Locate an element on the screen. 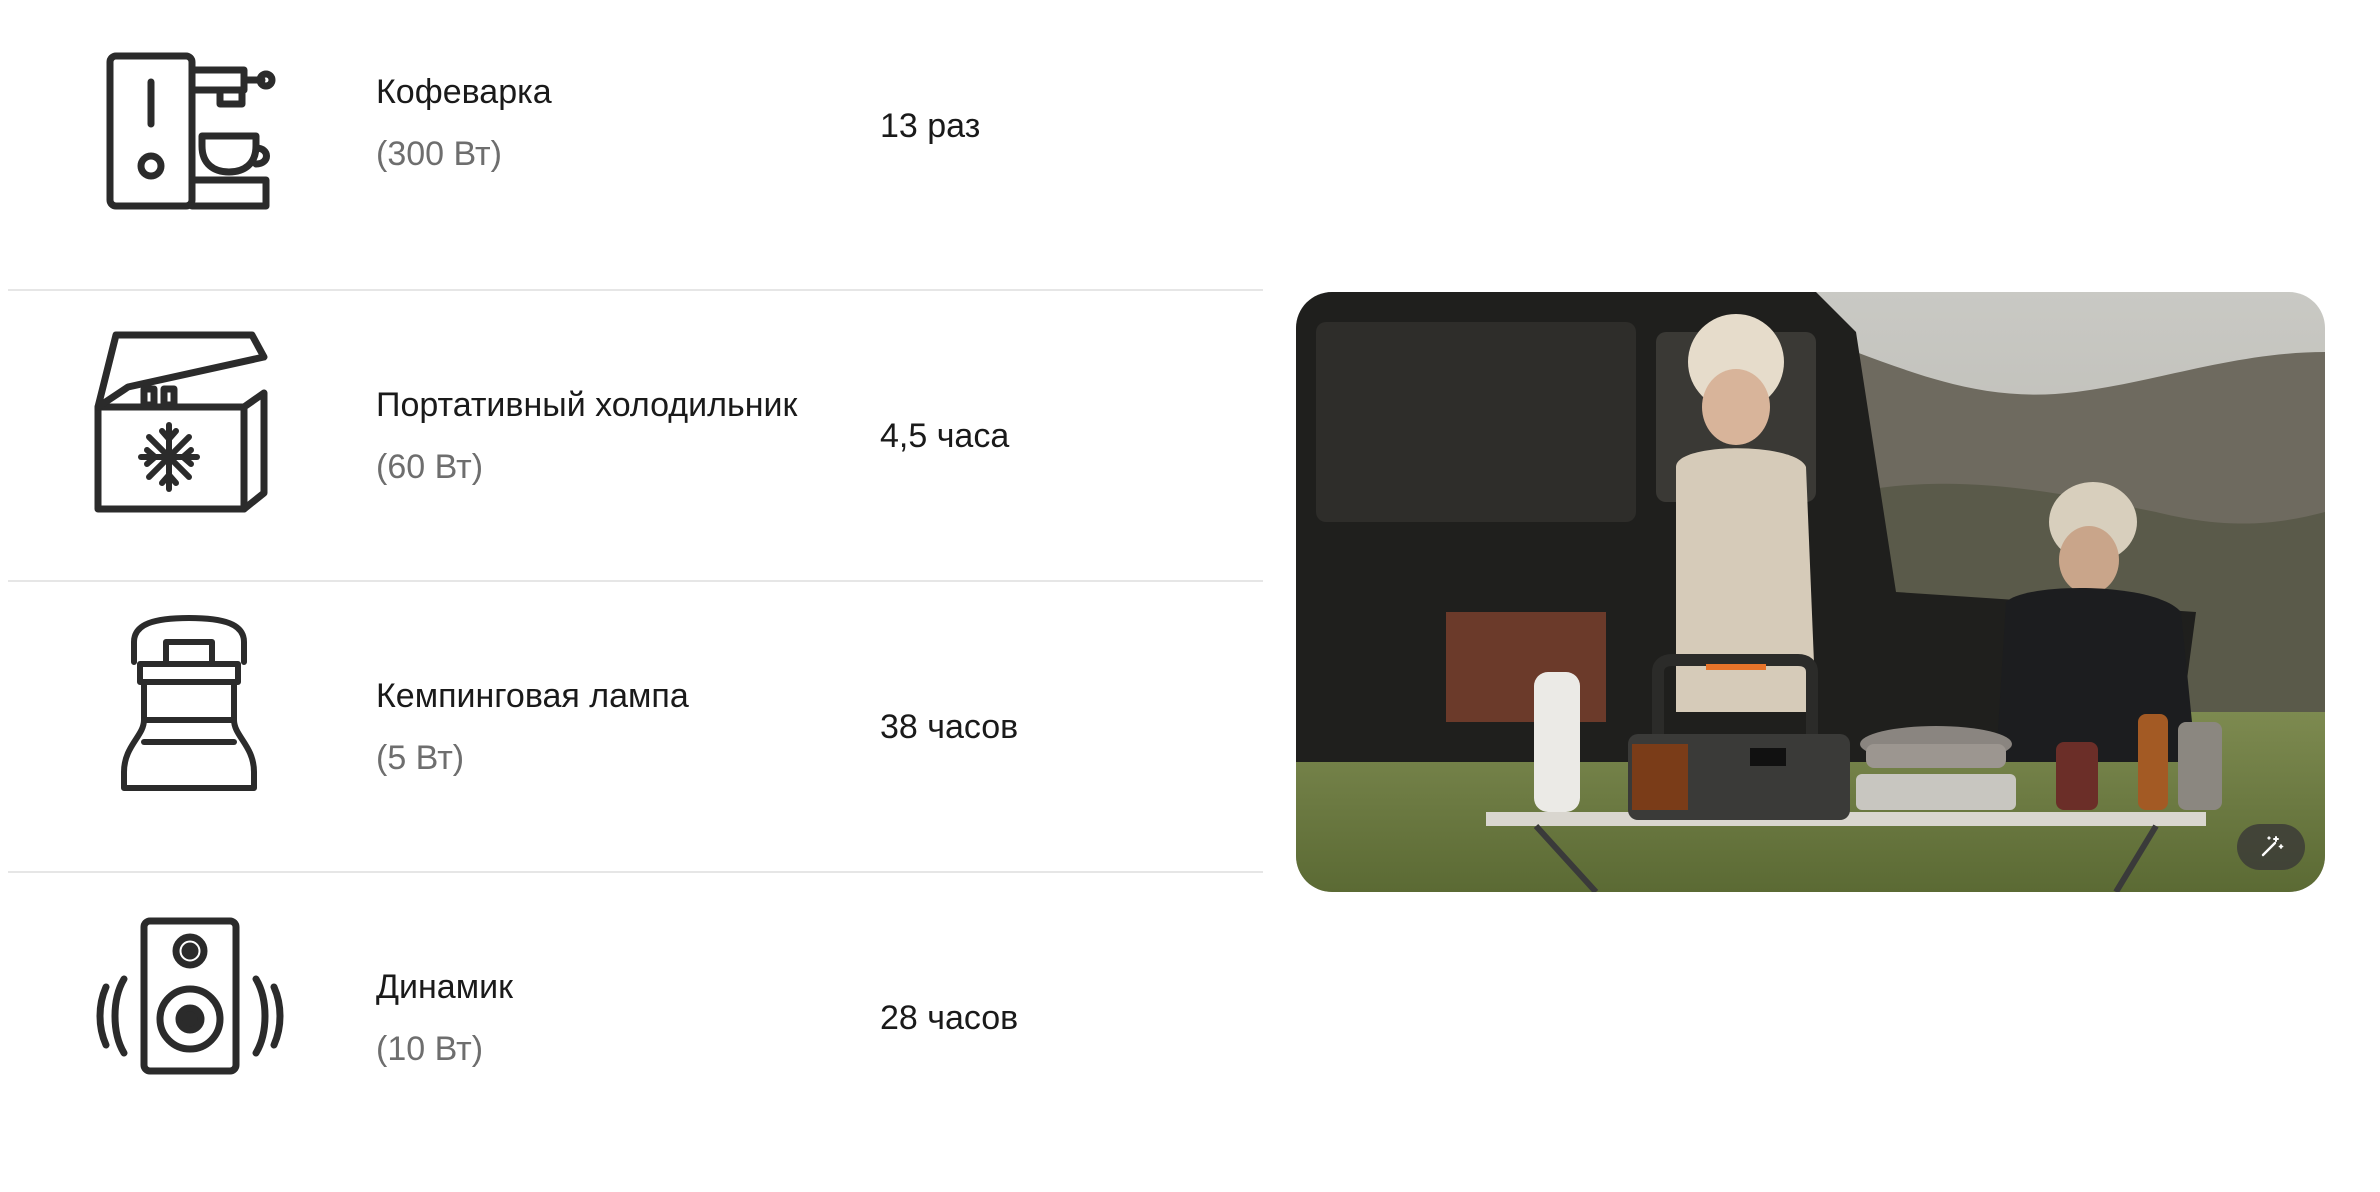 This screenshot has height=1192, width=2380. device-name: Кемпинговая лампа is located at coordinates (532, 696).